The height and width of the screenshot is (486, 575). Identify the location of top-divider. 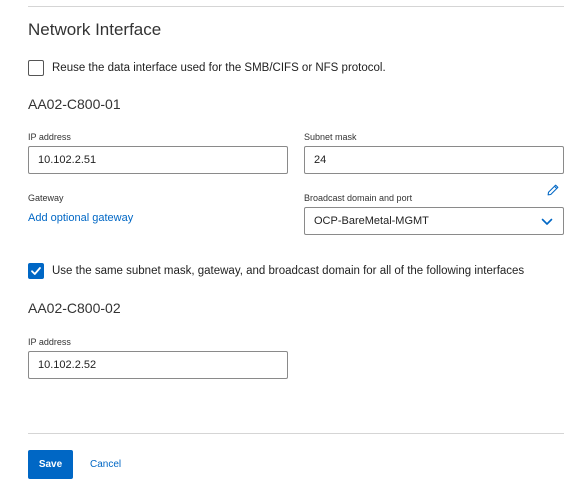
(296, 6).